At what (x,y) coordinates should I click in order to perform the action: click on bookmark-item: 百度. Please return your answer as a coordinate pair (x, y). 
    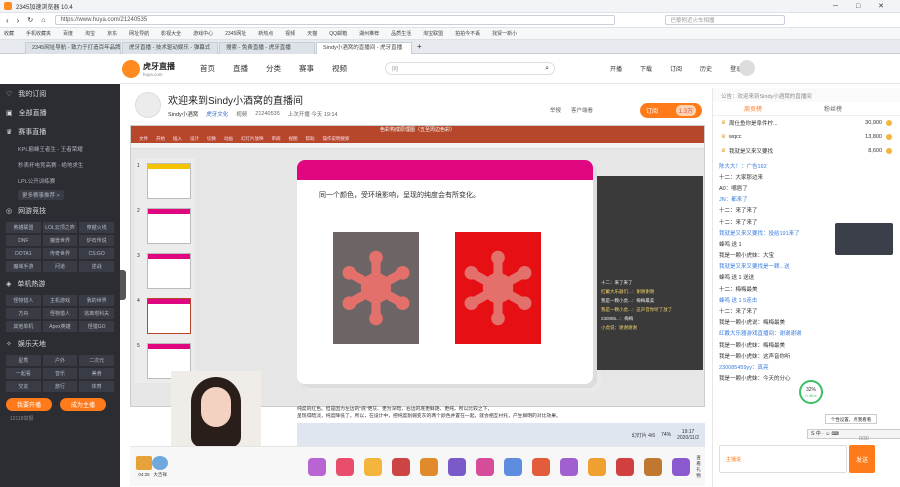
    Looking at the image, I should click on (68, 33).